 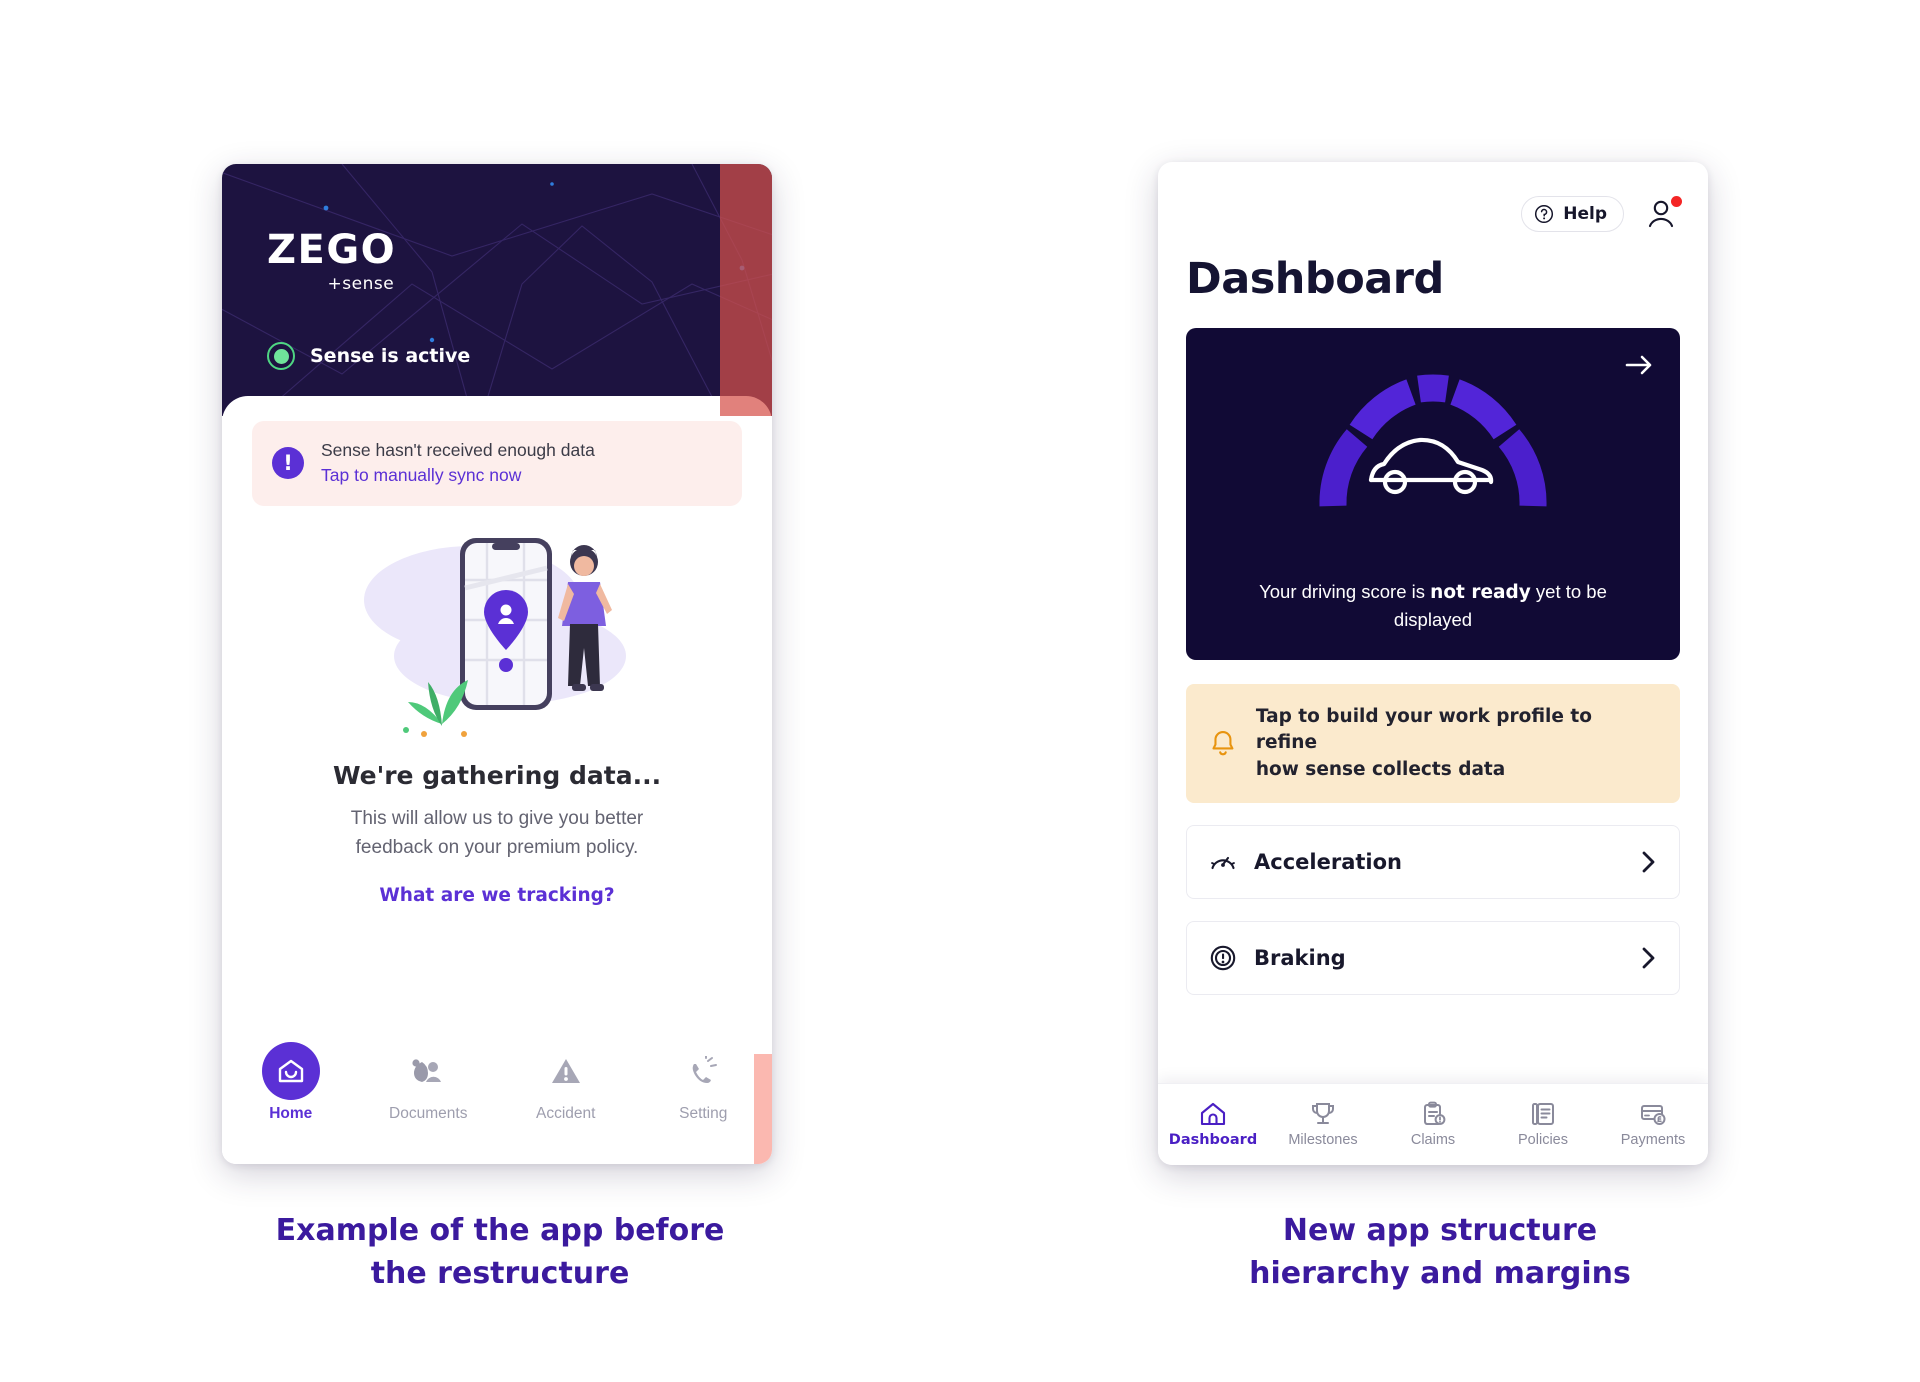 What do you see at coordinates (290, 1071) in the screenshot?
I see `home-smile-icon` at bounding box center [290, 1071].